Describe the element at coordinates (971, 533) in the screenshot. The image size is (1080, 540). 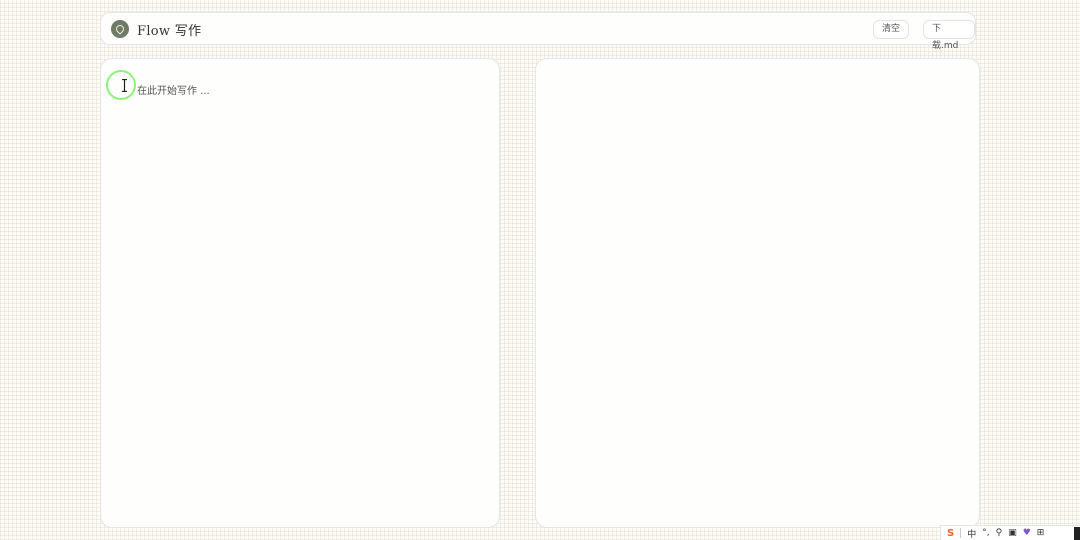
I see `chinese-input-icon: 中` at that location.